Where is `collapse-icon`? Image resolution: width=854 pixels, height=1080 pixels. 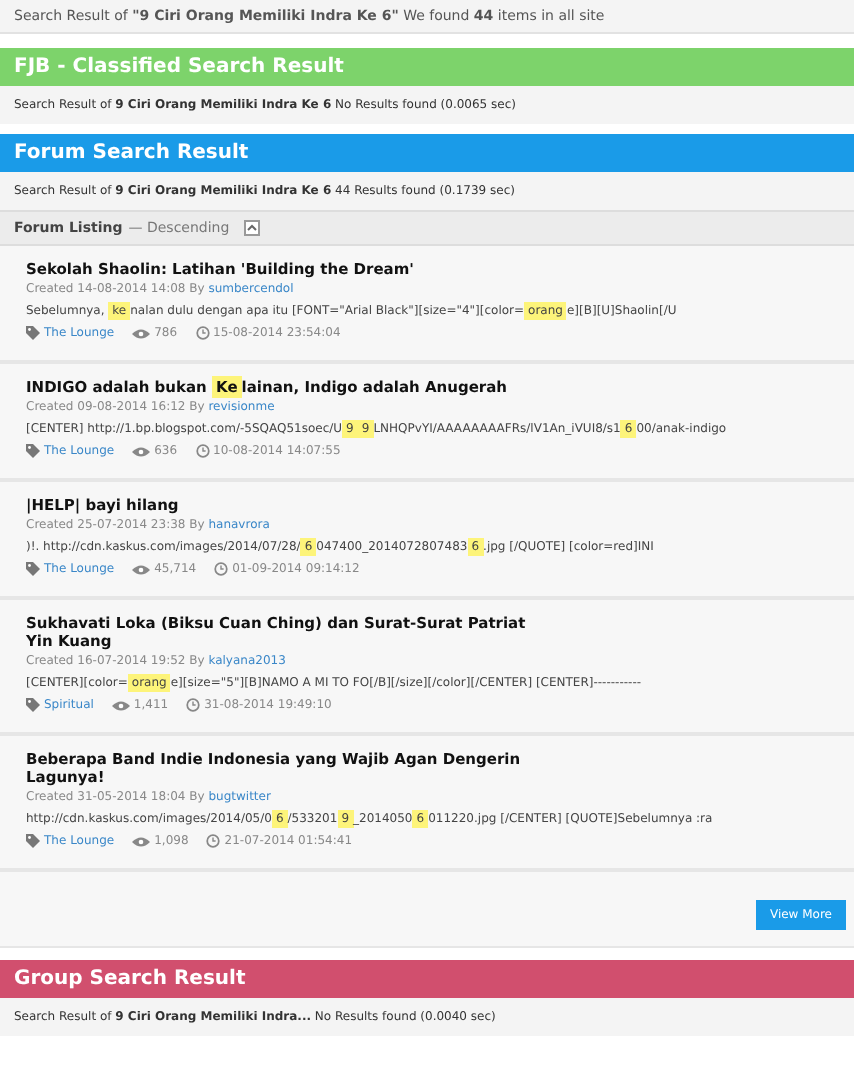 collapse-icon is located at coordinates (251, 228).